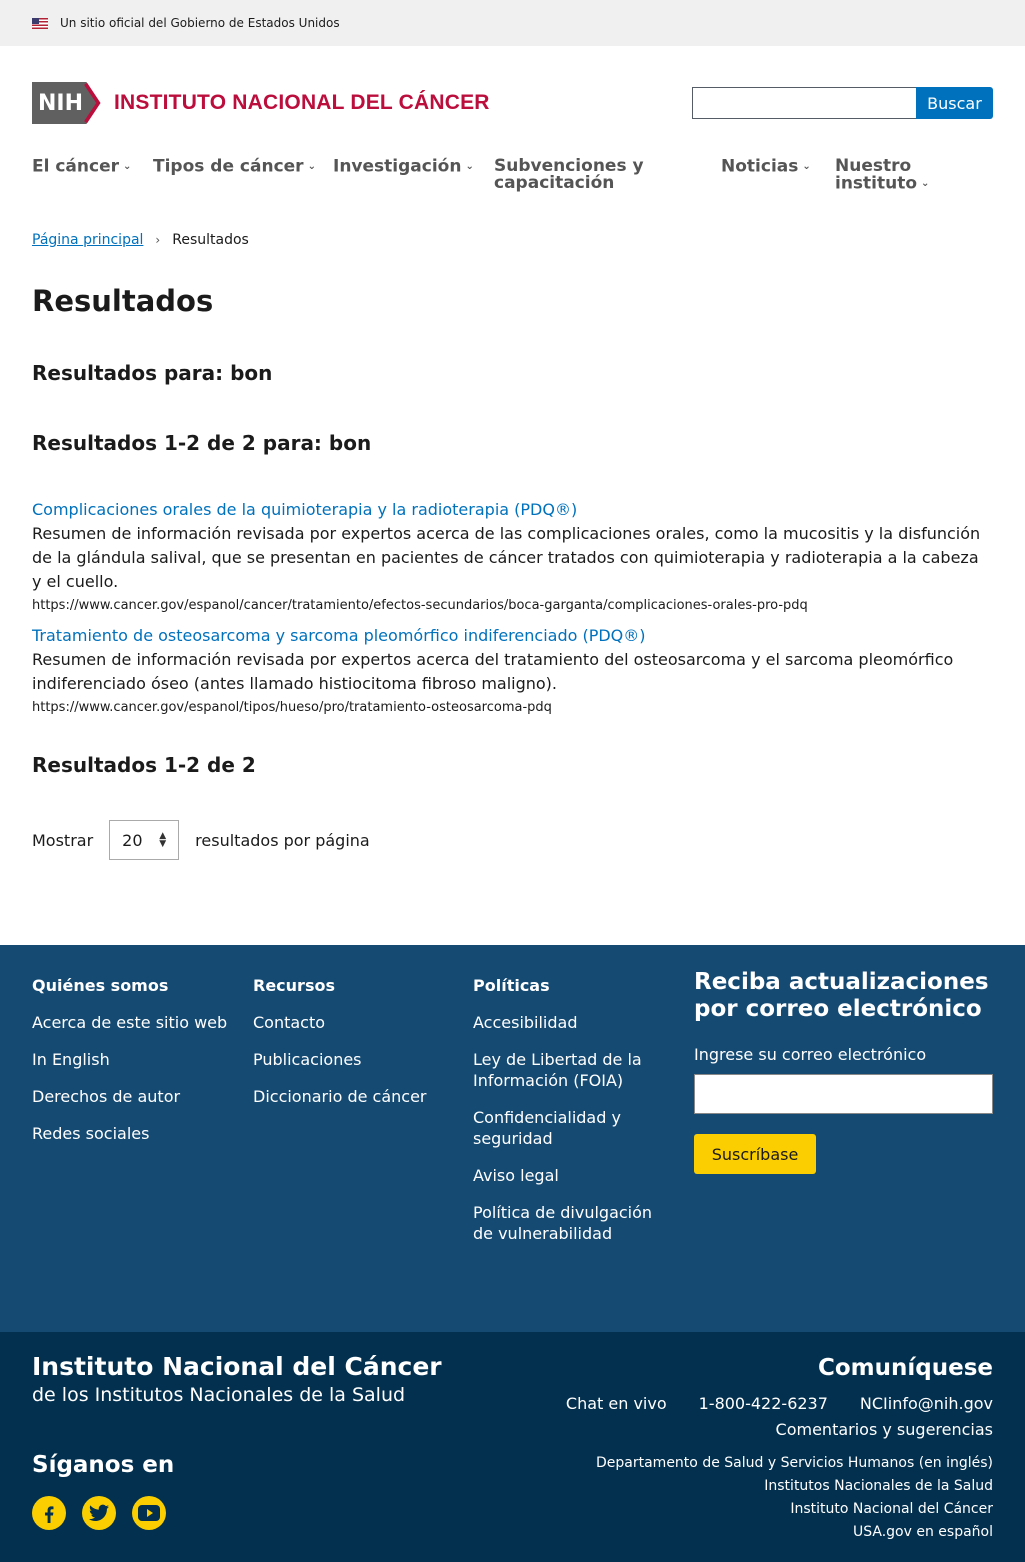  I want to click on nav-item-label-line2: capacitación, so click(554, 183).